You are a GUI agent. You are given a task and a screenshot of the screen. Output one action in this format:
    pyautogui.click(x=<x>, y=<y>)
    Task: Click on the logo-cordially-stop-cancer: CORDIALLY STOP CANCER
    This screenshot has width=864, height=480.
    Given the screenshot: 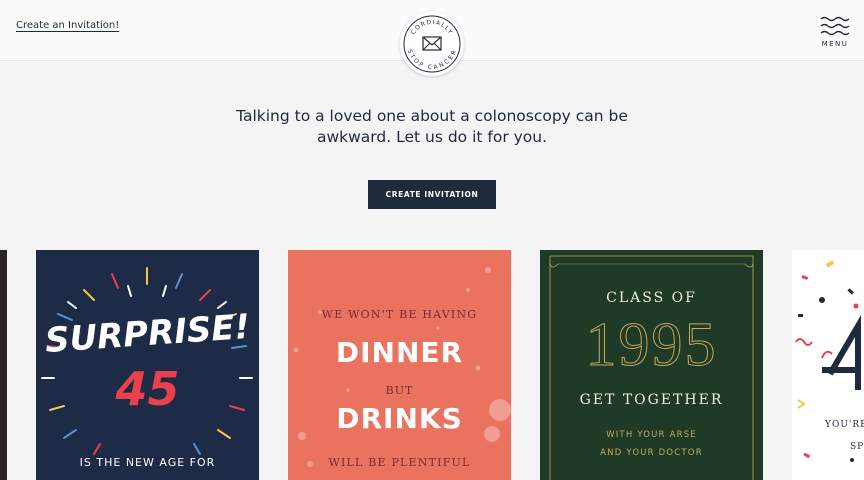 What is the action you would take?
    pyautogui.click(x=432, y=44)
    